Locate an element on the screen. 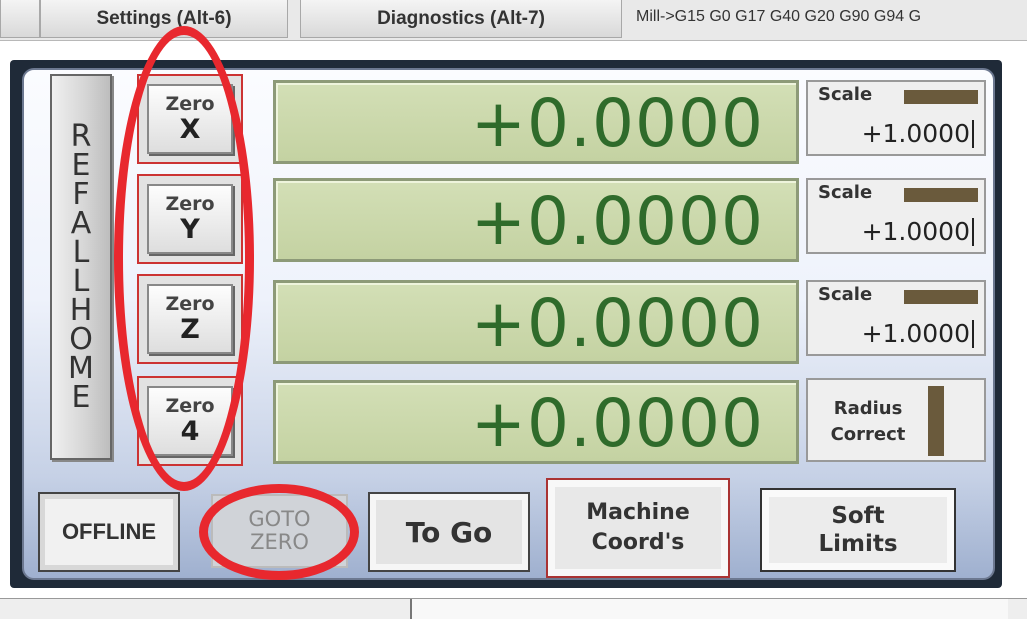  radius-correct-led is located at coordinates (936, 421).